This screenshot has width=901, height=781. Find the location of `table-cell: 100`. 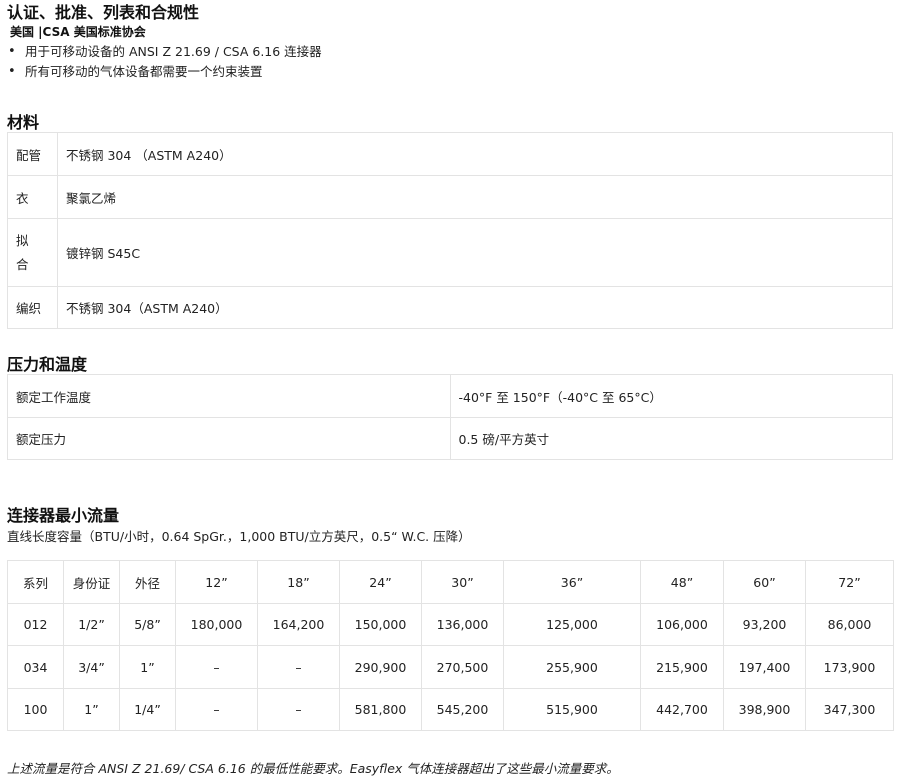

table-cell: 100 is located at coordinates (35, 709).